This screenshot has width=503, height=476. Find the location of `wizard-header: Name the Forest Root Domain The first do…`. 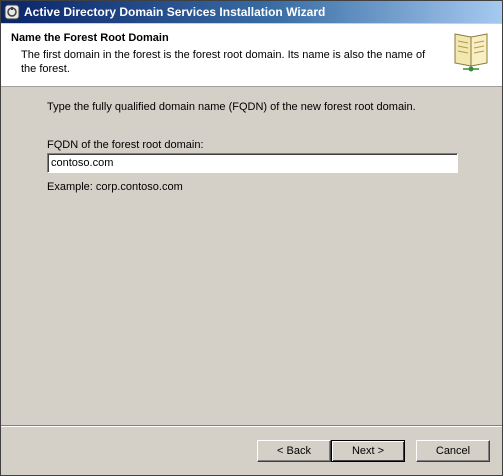

wizard-header: Name the Forest Root Domain The first do… is located at coordinates (251, 55).